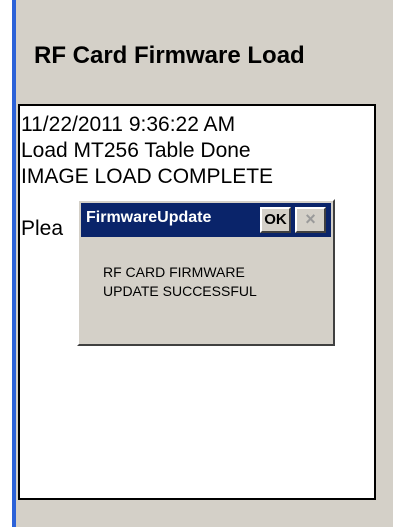  Describe the element at coordinates (174, 272) in the screenshot. I see `dialog-message-line-1: RF CARD FIRMWARE` at that location.